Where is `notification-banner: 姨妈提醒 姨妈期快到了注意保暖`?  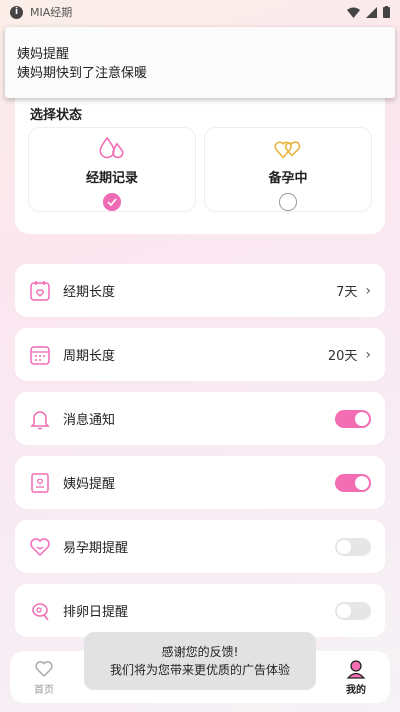
notification-banner: 姨妈提醒 姨妈期快到了注意保暖 is located at coordinates (200, 62).